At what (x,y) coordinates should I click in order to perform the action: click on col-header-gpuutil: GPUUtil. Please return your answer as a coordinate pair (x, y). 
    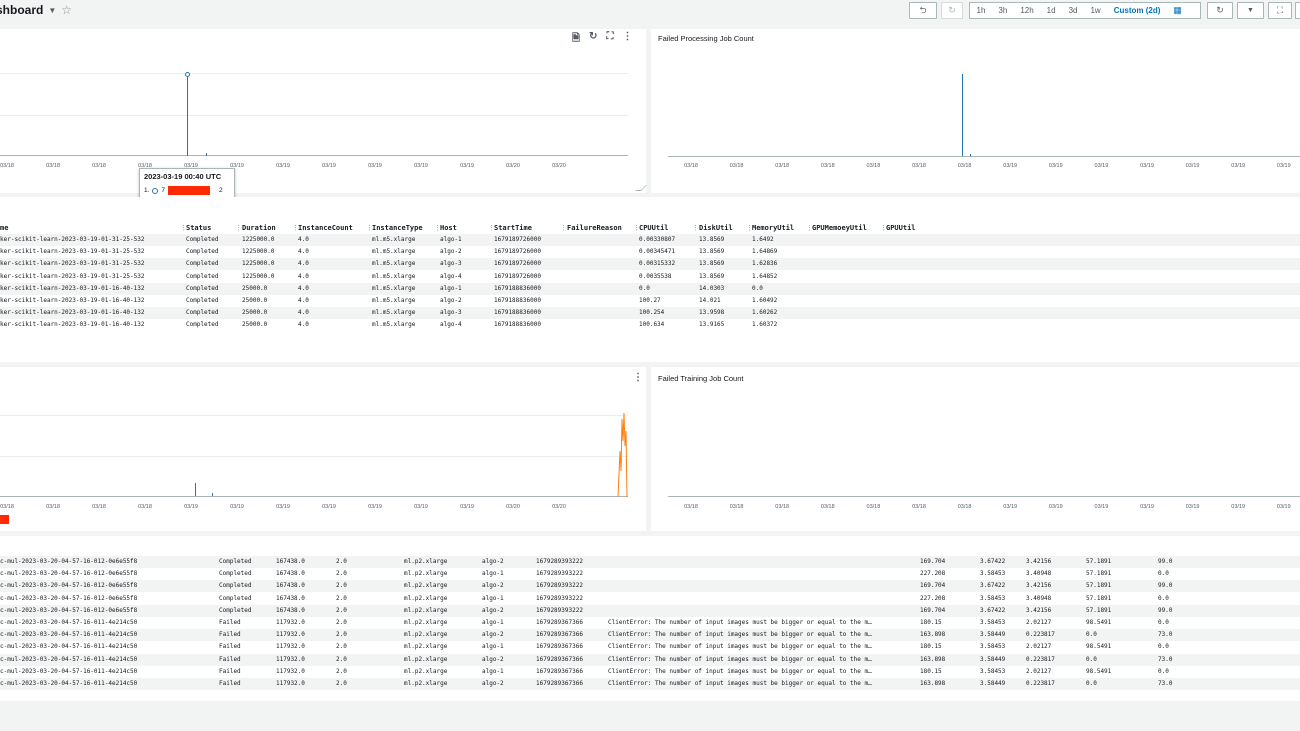
    Looking at the image, I should click on (901, 228).